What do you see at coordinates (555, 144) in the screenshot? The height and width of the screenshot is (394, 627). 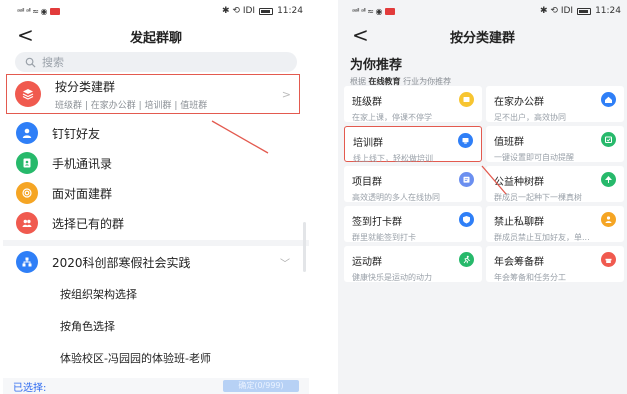 I see `group-type-card: 值班群一键设置即可自动提醒` at bounding box center [555, 144].